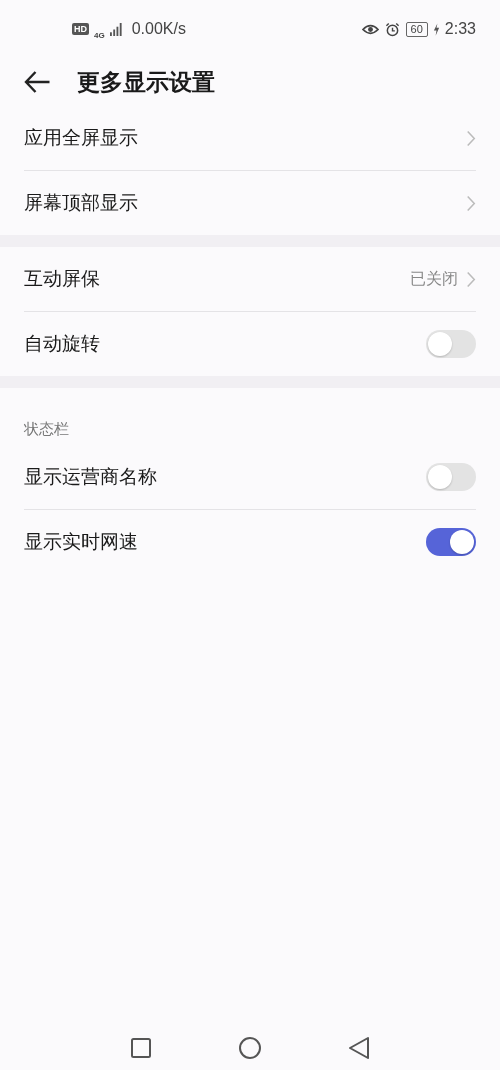 This screenshot has height=1070, width=500. I want to click on setting-label: 屏幕顶部显示, so click(81, 202).